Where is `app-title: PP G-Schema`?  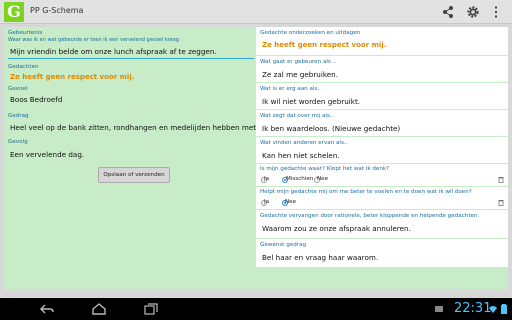 app-title: PP G-Schema is located at coordinates (57, 10).